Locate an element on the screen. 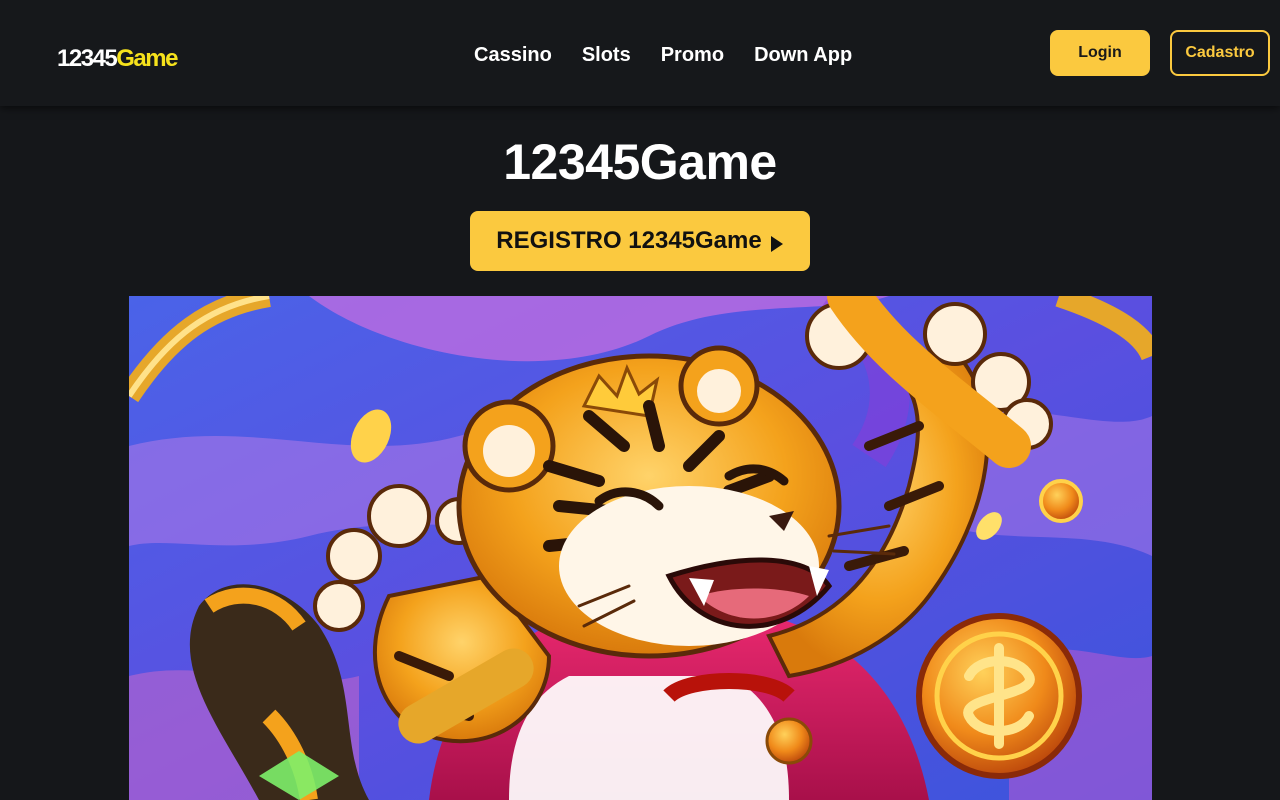 This screenshot has width=1280, height=800. main-nav: Cassino Slots Promo Down App is located at coordinates (663, 55).